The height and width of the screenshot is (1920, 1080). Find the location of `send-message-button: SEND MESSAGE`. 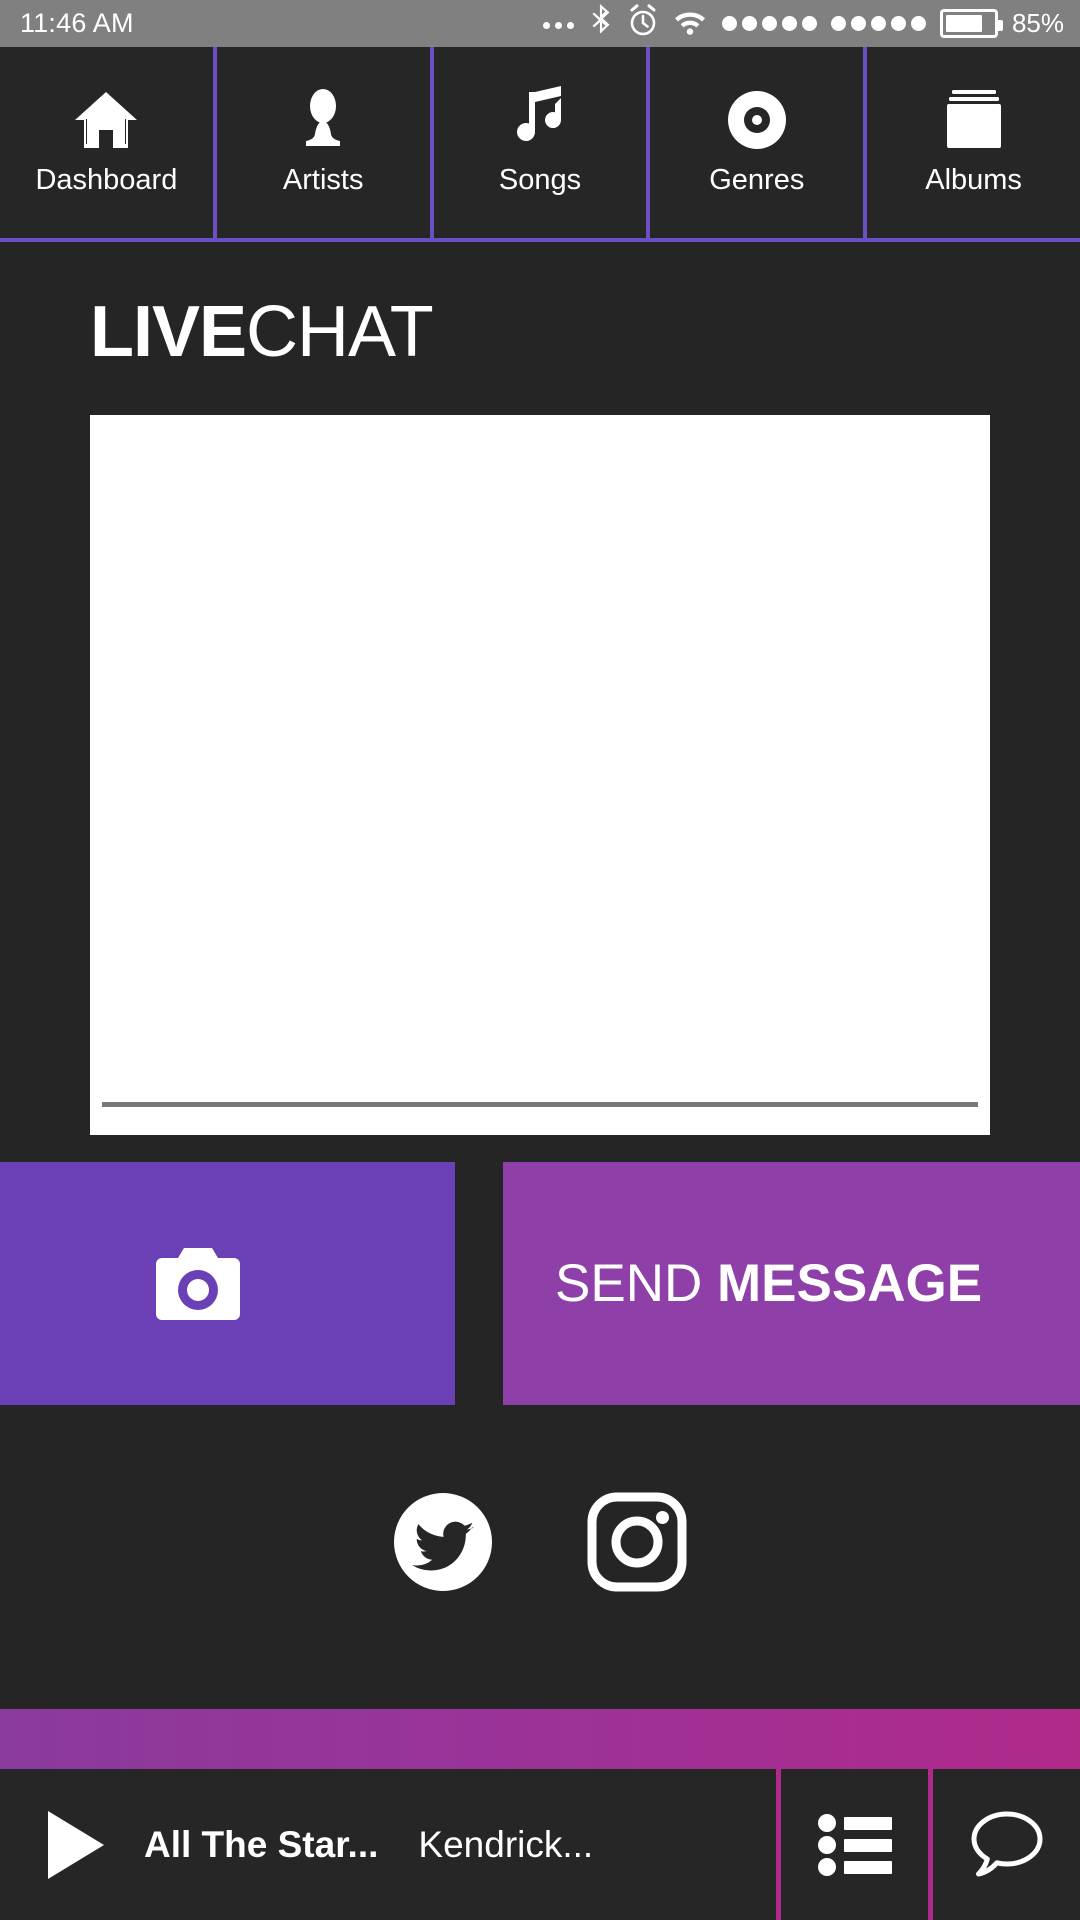

send-message-button: SEND MESSAGE is located at coordinates (791, 1283).